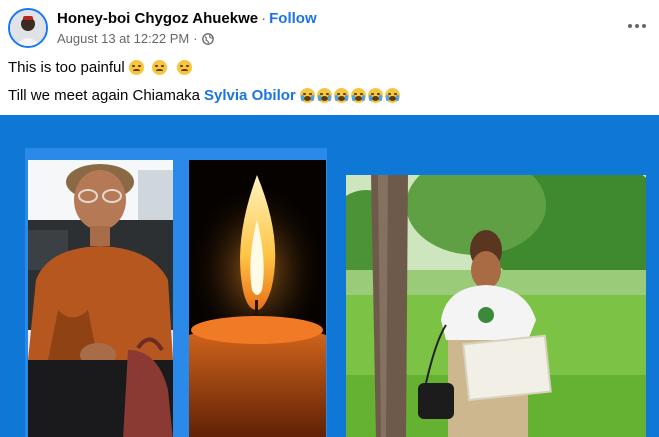  I want to click on candle-flame-photo, so click(257, 298).